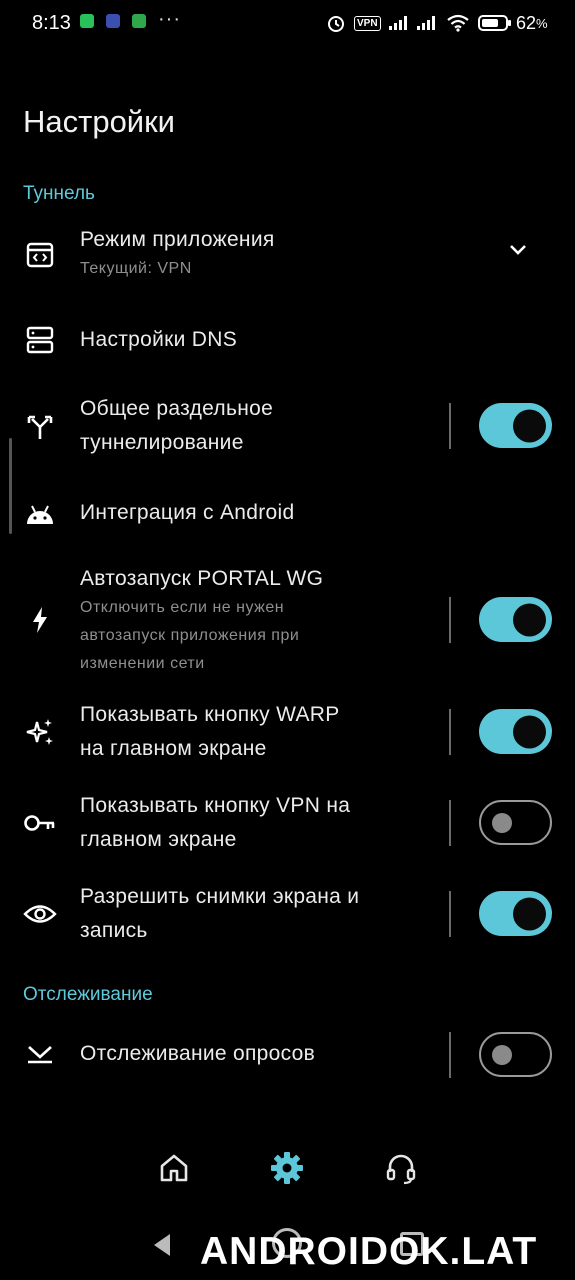 The image size is (575, 1280). Describe the element at coordinates (401, 1168) in the screenshot. I see `headset-icon` at that location.